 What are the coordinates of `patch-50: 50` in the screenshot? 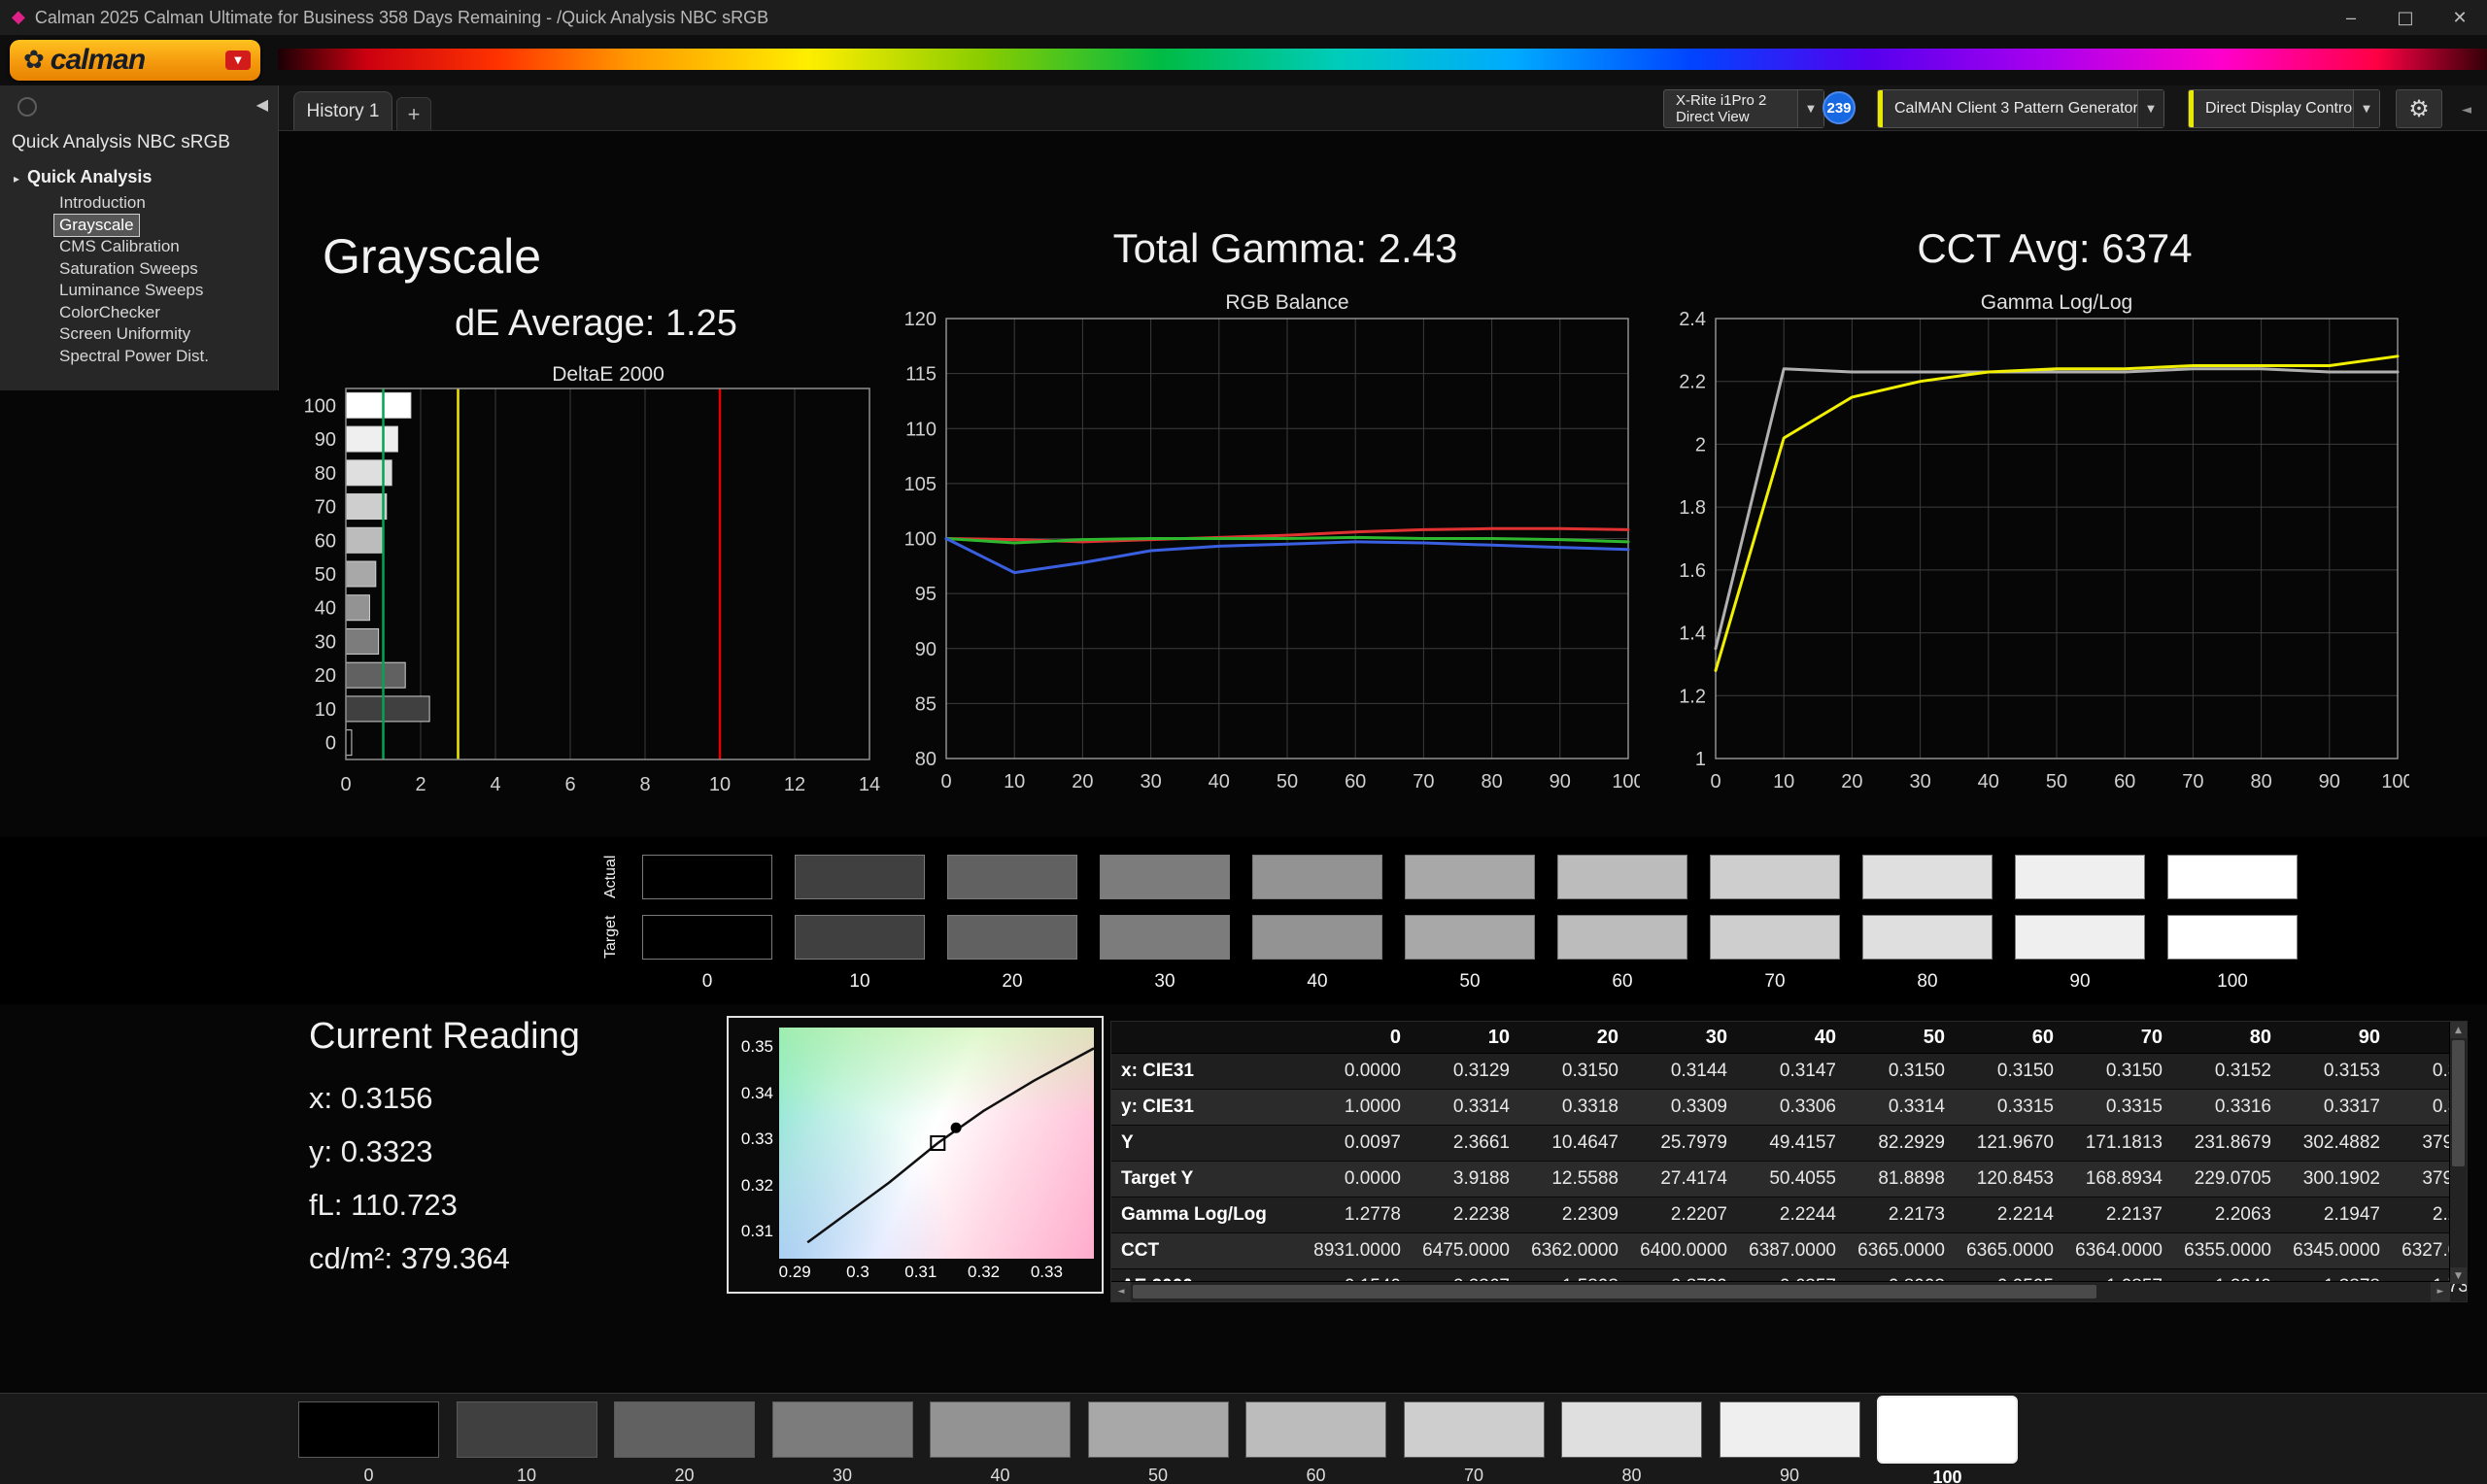 It's located at (1158, 1442).